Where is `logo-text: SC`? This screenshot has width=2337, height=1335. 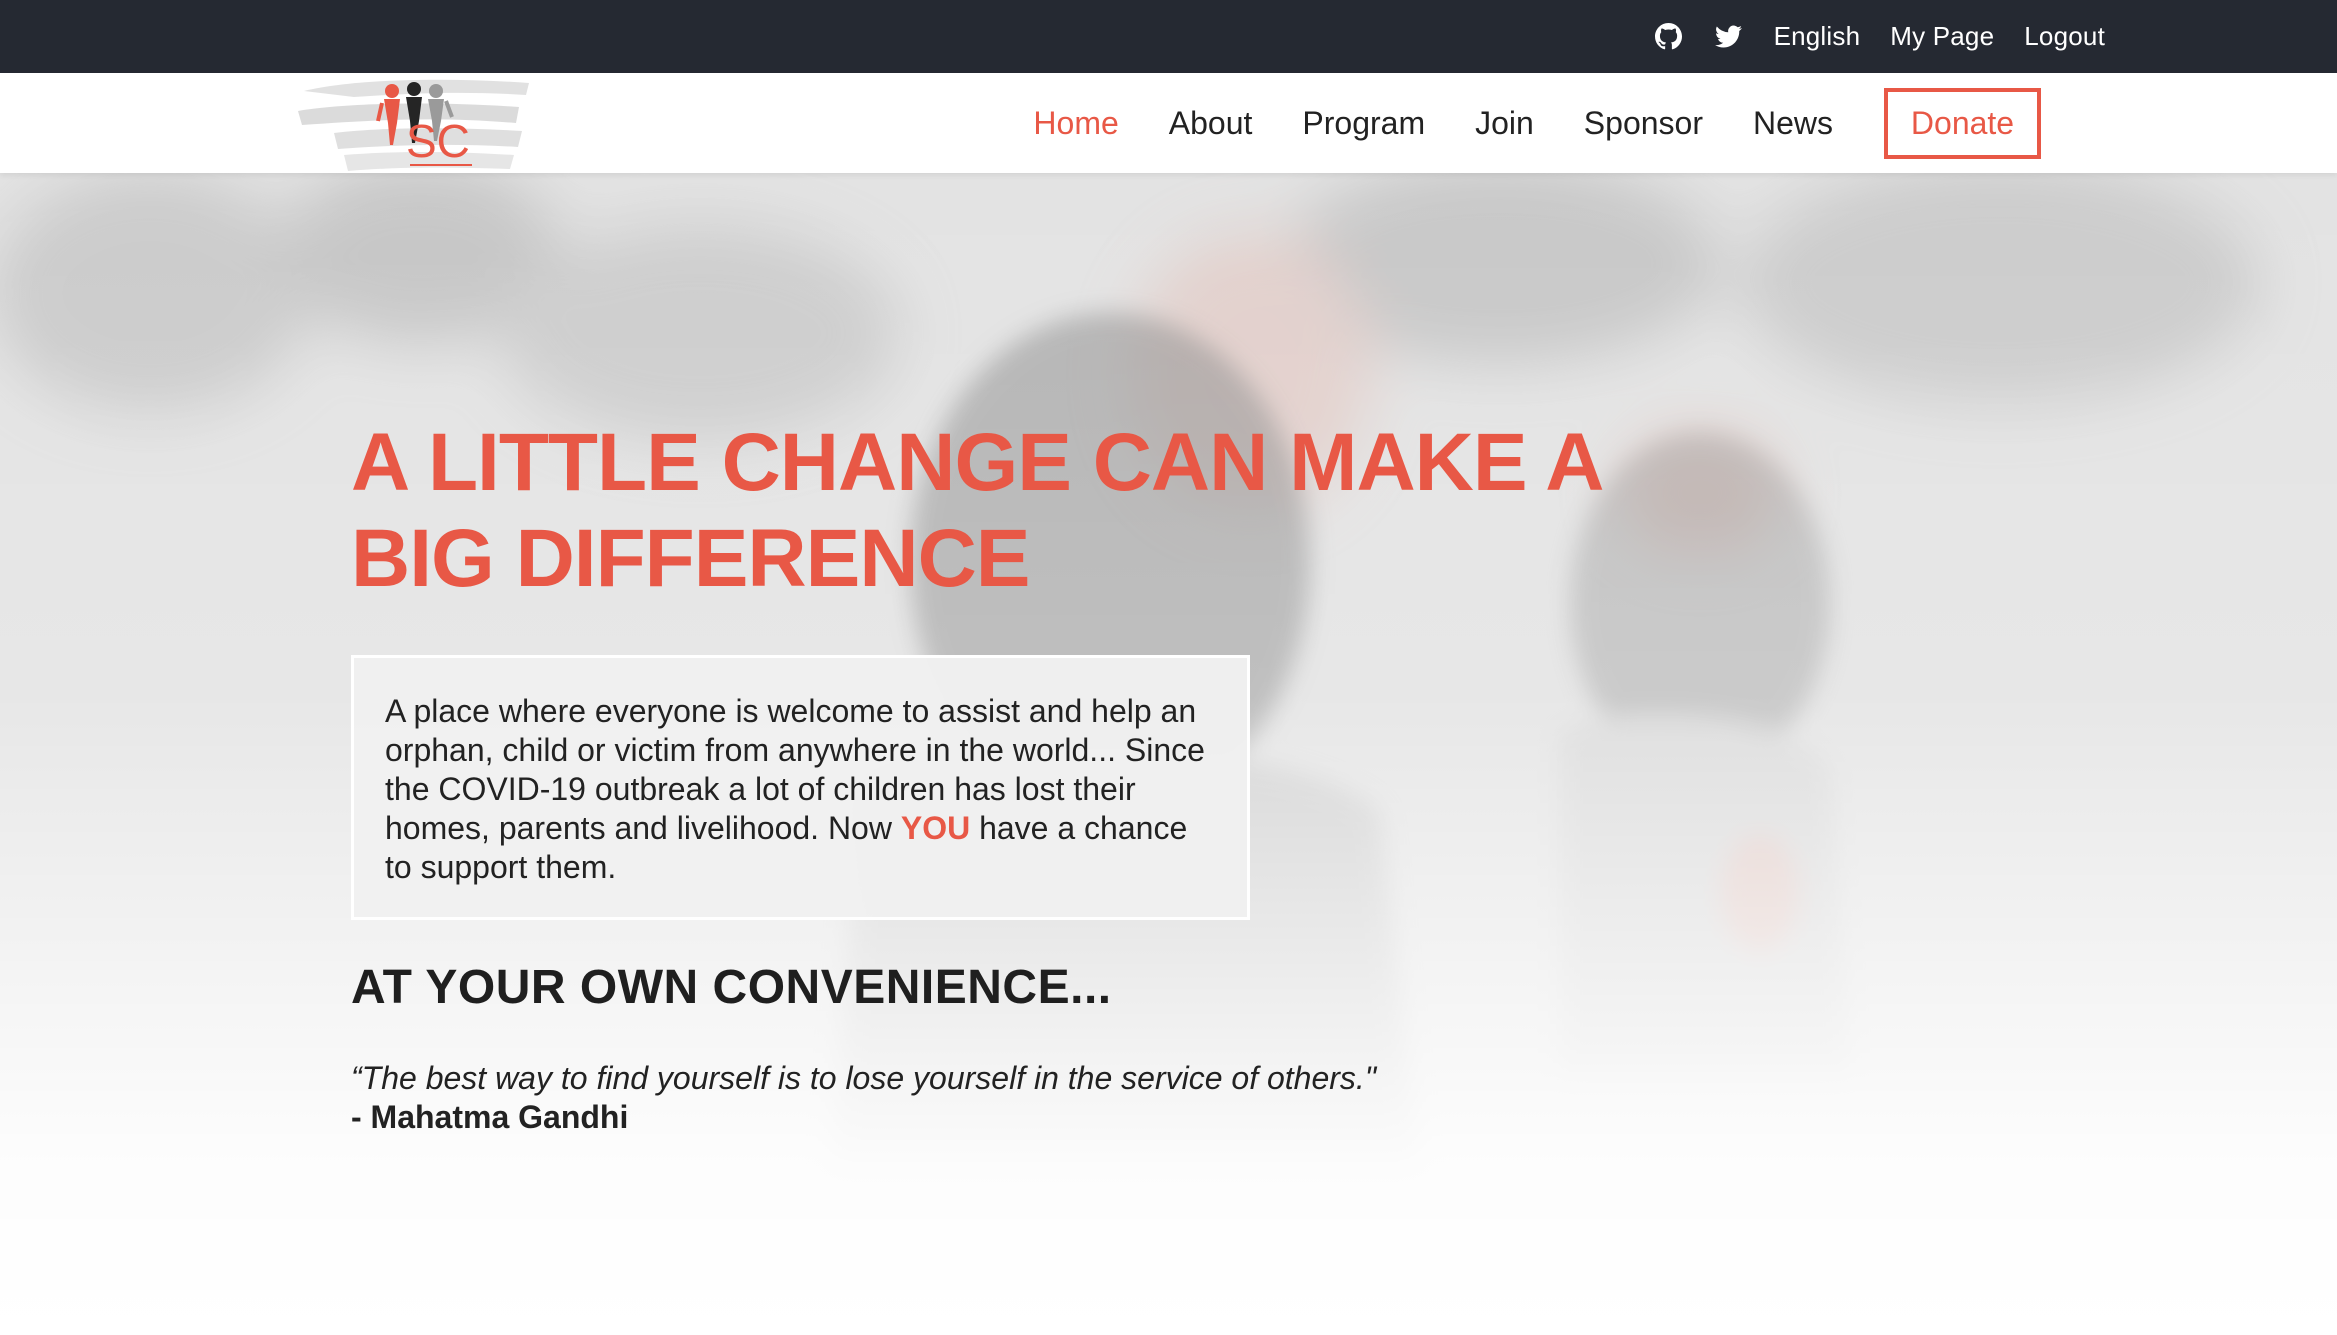
logo-text: SC is located at coordinates (438, 141).